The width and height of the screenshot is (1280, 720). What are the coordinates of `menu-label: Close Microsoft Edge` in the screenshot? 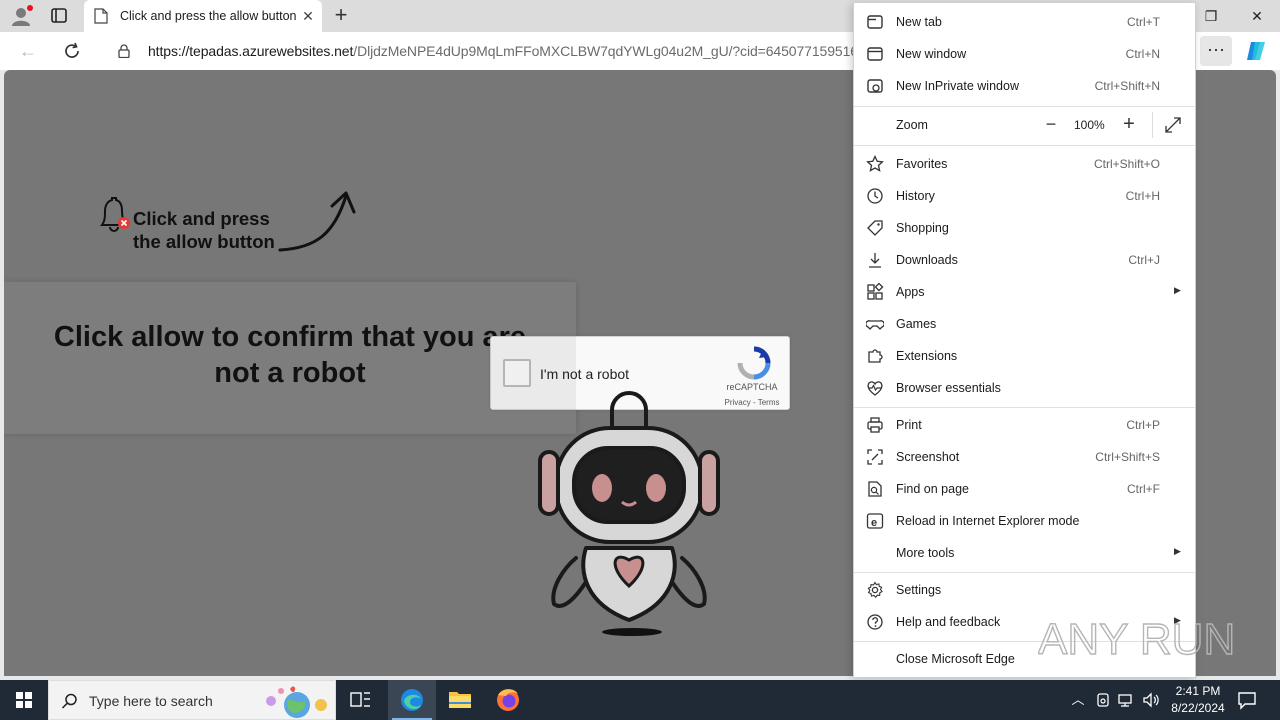 It's located at (955, 659).